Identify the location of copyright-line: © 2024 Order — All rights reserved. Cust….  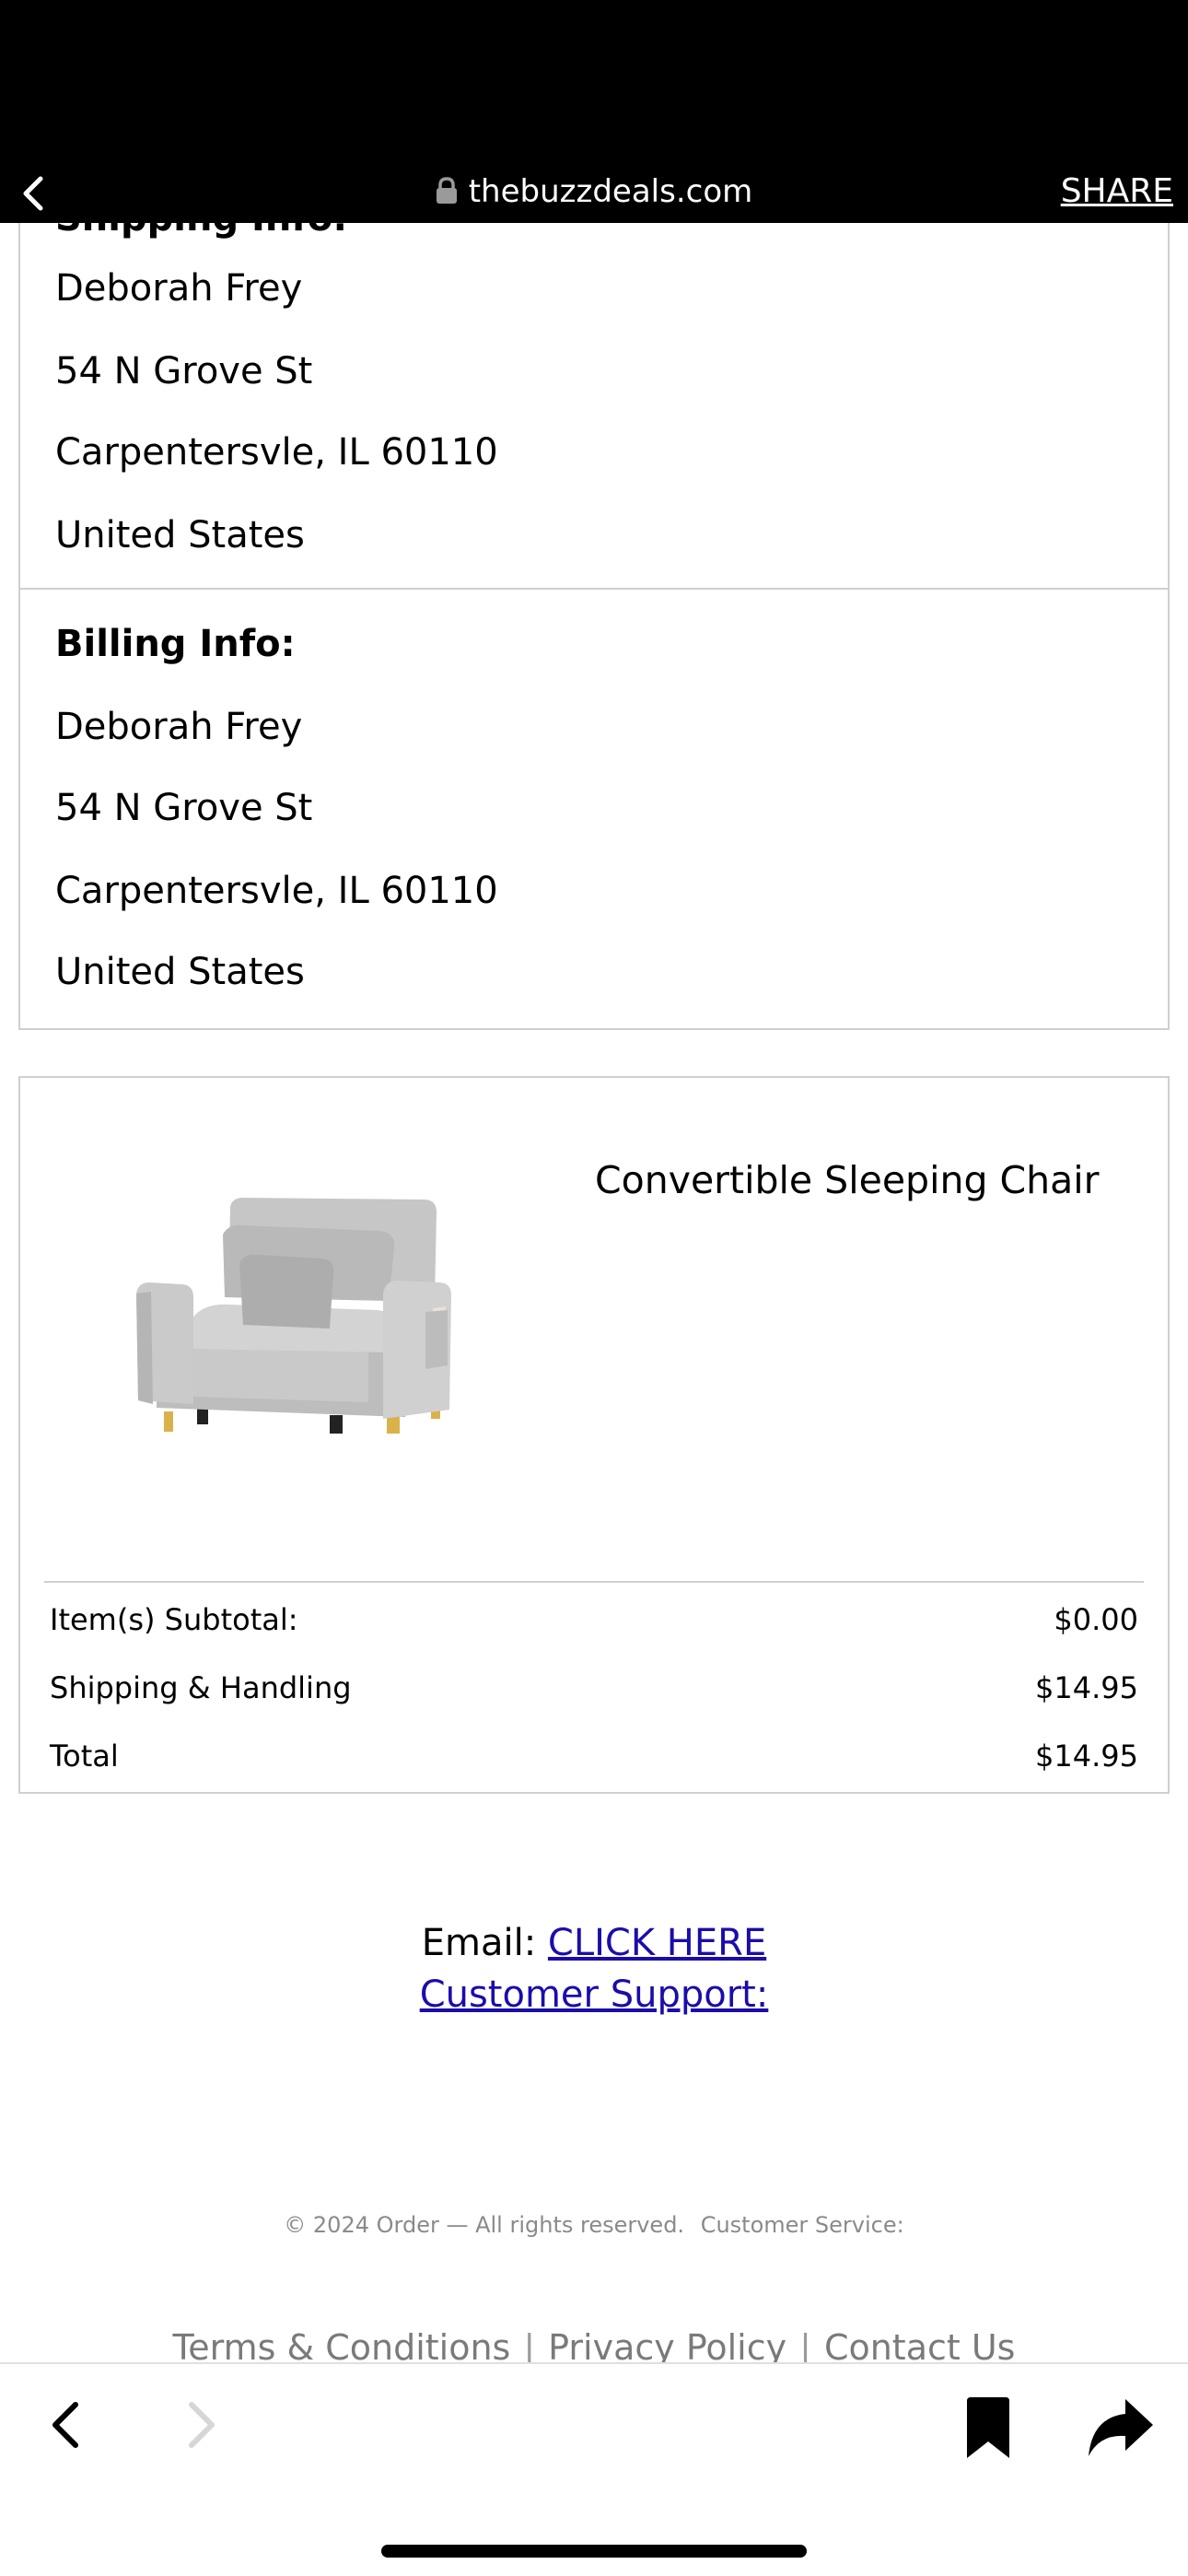
(594, 2225).